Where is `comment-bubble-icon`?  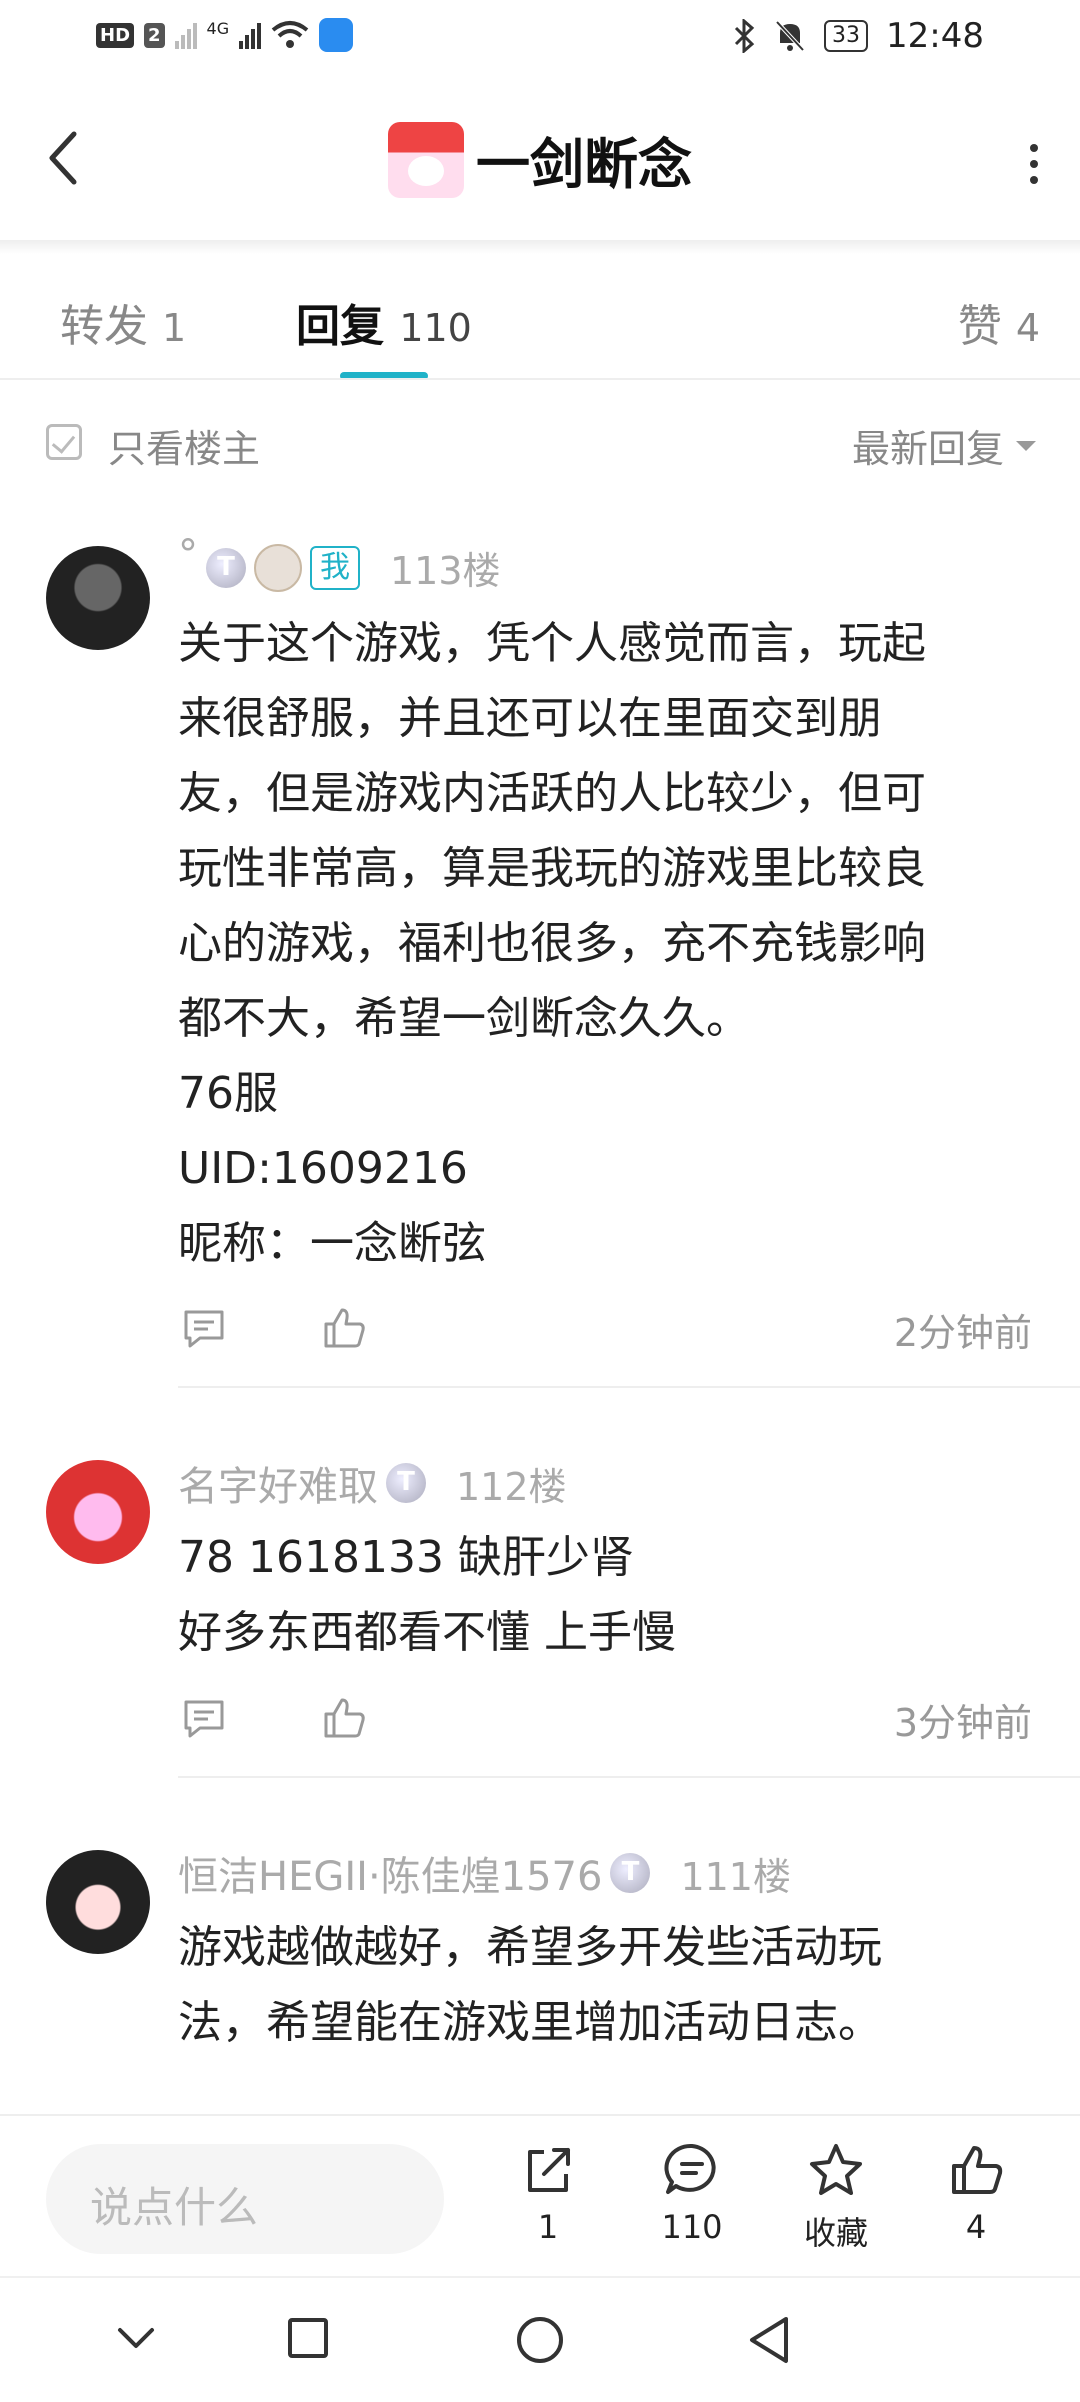 comment-bubble-icon is located at coordinates (690, 2168).